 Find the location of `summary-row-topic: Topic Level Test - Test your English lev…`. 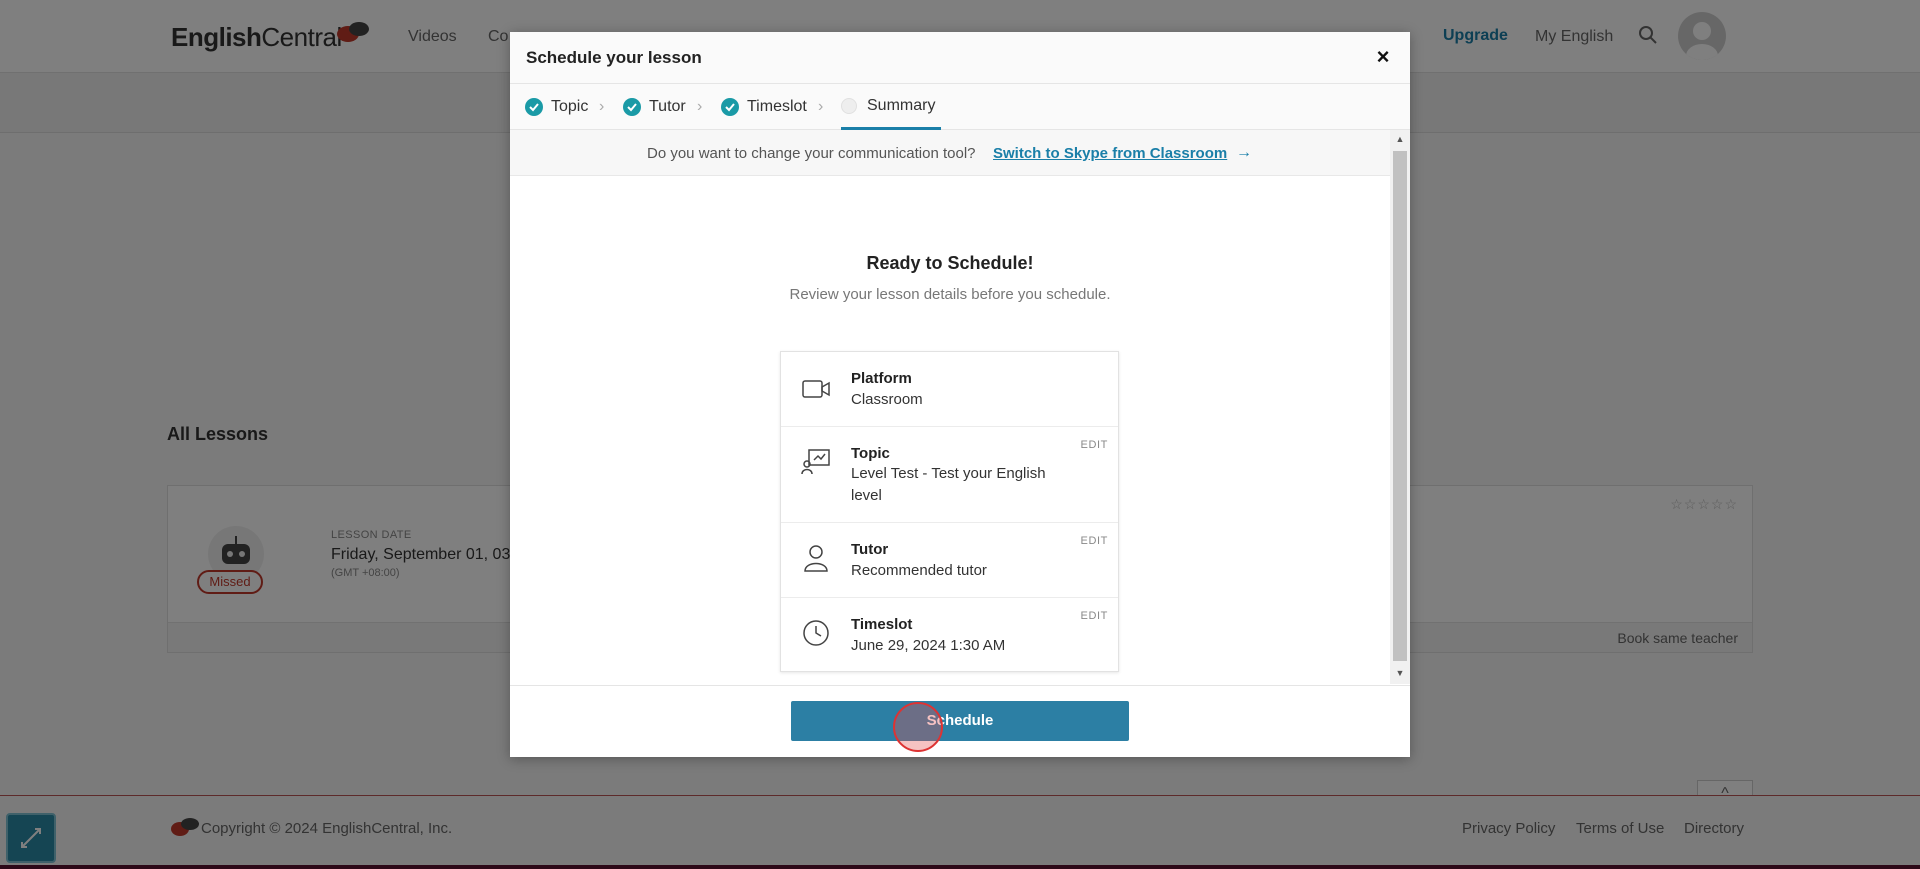

summary-row-topic: Topic Level Test - Test your English lev… is located at coordinates (949, 475).